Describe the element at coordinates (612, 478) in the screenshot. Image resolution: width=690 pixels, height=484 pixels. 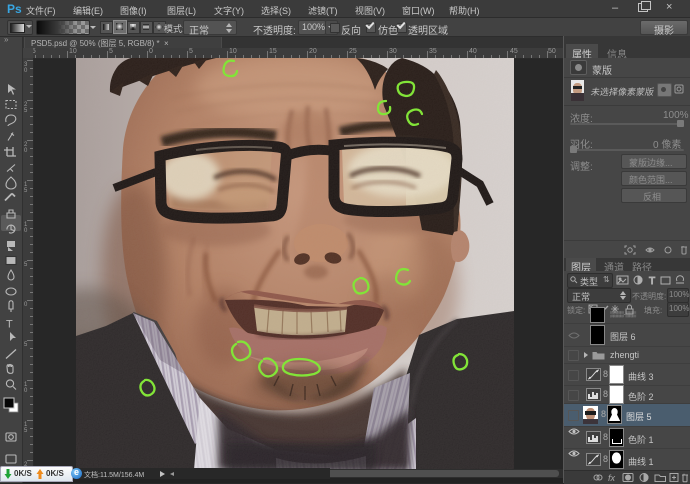
I see `svg-text: fx` at that location.